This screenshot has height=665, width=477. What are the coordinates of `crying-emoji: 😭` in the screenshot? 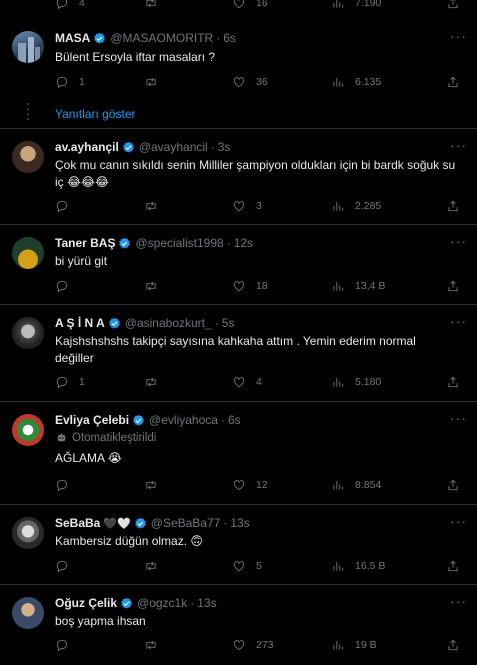 It's located at (114, 458).